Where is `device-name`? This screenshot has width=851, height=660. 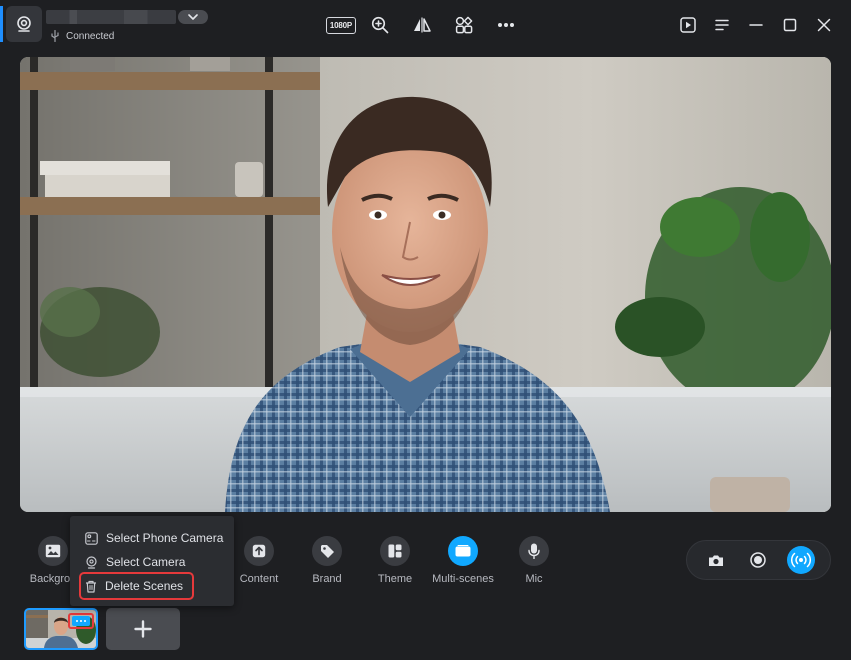
device-name is located at coordinates (111, 17).